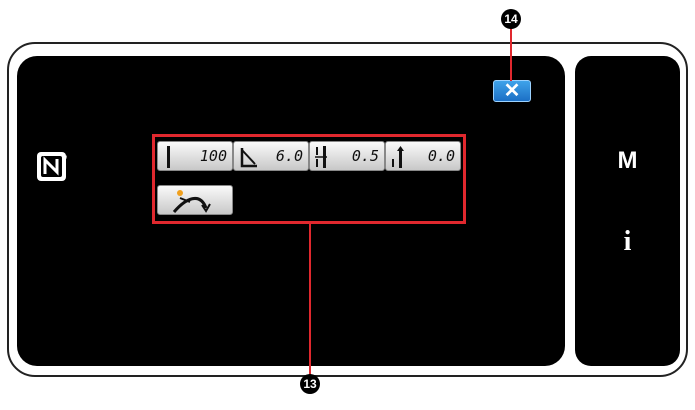  Describe the element at coordinates (627, 242) in the screenshot. I see `info-button: i` at that location.